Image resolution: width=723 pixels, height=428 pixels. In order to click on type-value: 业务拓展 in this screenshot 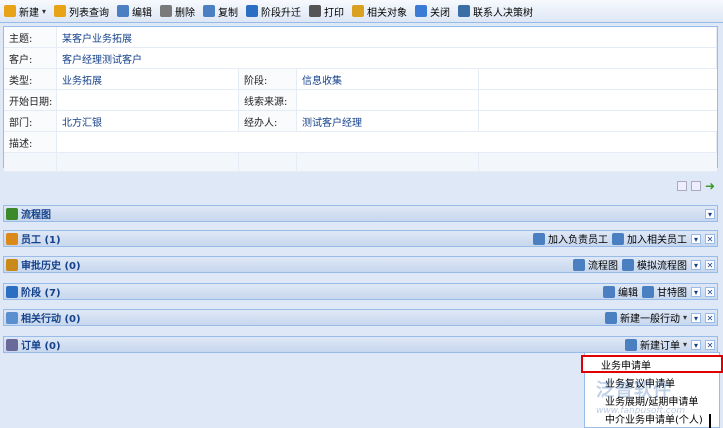, I will do `click(148, 79)`.